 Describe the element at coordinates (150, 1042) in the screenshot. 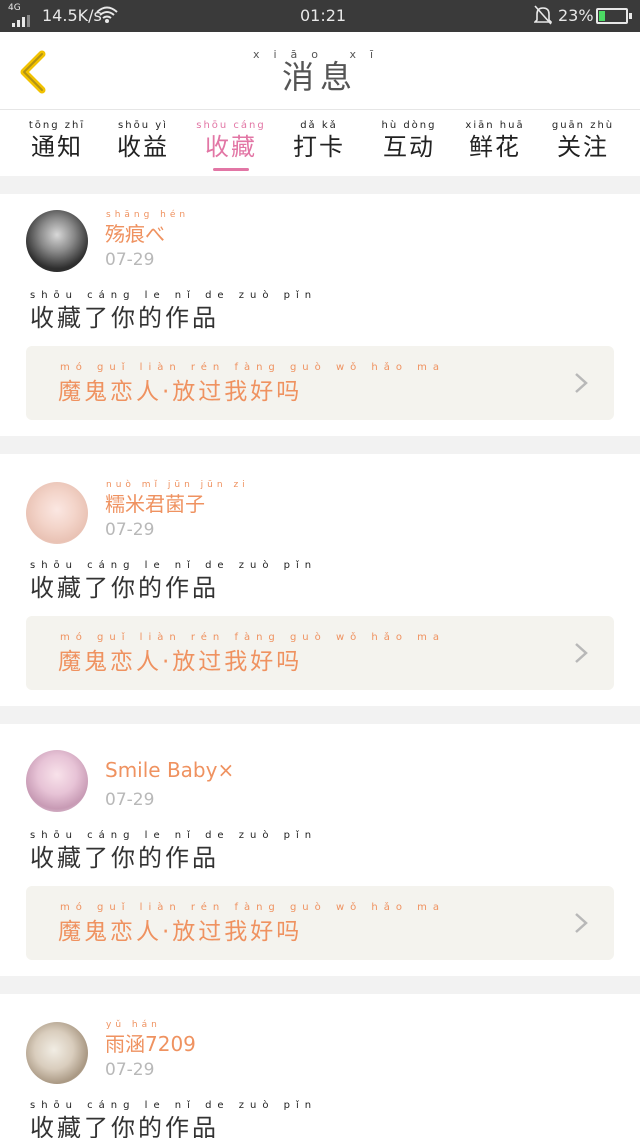

I see `user-name: 雨涵7209` at that location.